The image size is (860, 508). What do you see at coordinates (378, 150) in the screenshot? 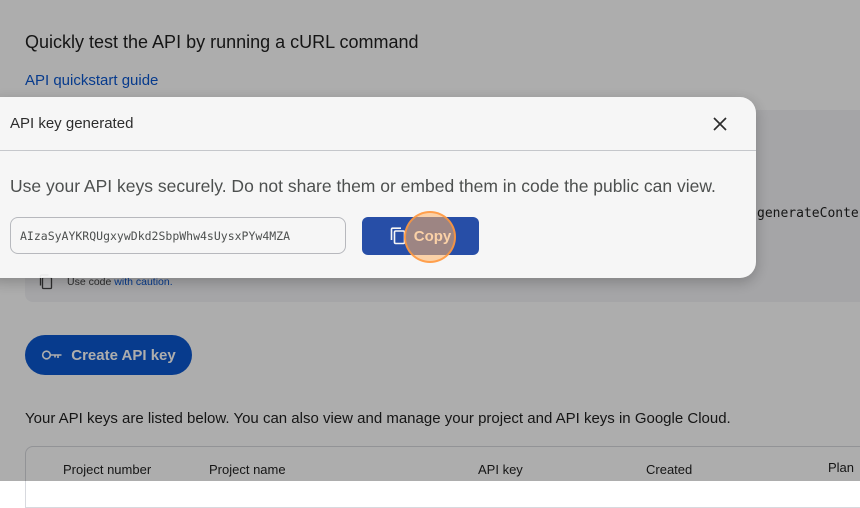
I see `dialog-divider` at bounding box center [378, 150].